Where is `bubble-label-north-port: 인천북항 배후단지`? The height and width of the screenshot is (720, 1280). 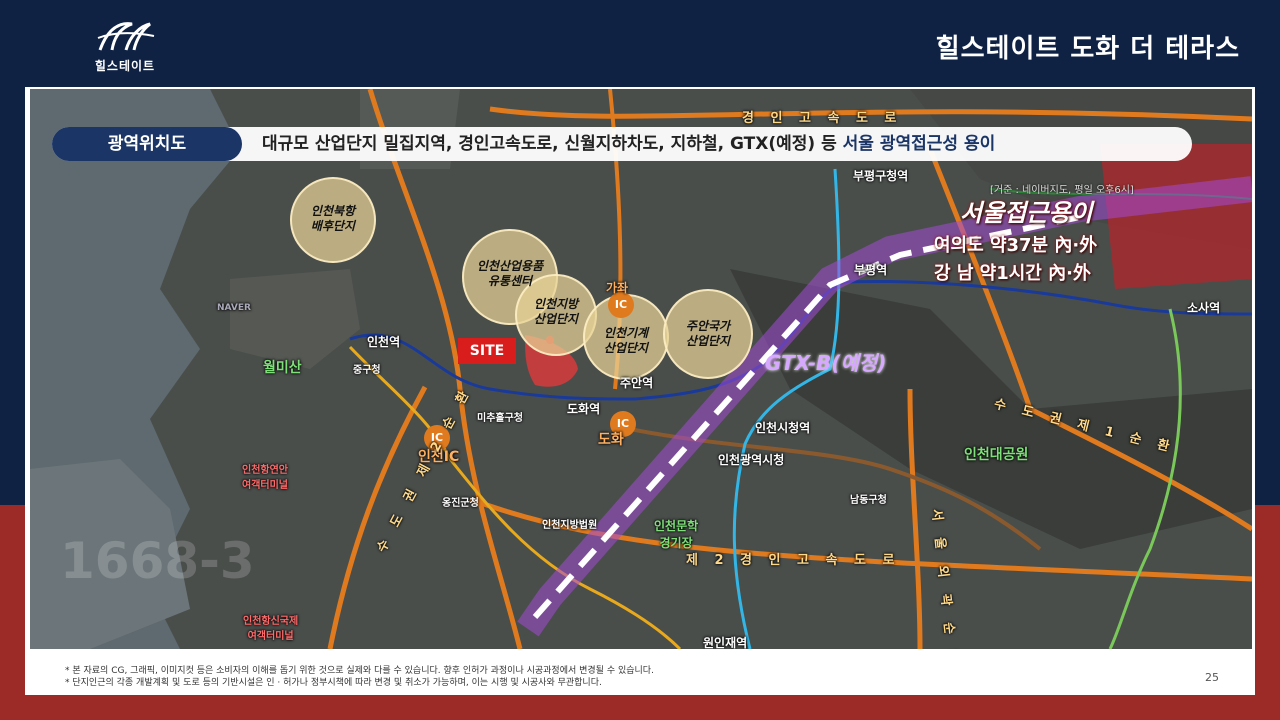
bubble-label-north-port: 인천북항 배후단지 is located at coordinates (333, 218).